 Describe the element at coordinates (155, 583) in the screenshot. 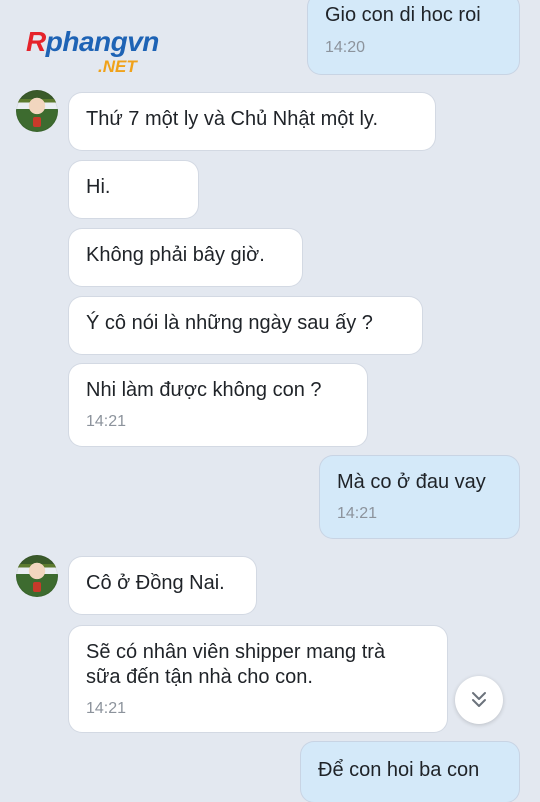

I see `message-text: Cô ở Đồng Nai.` at that location.